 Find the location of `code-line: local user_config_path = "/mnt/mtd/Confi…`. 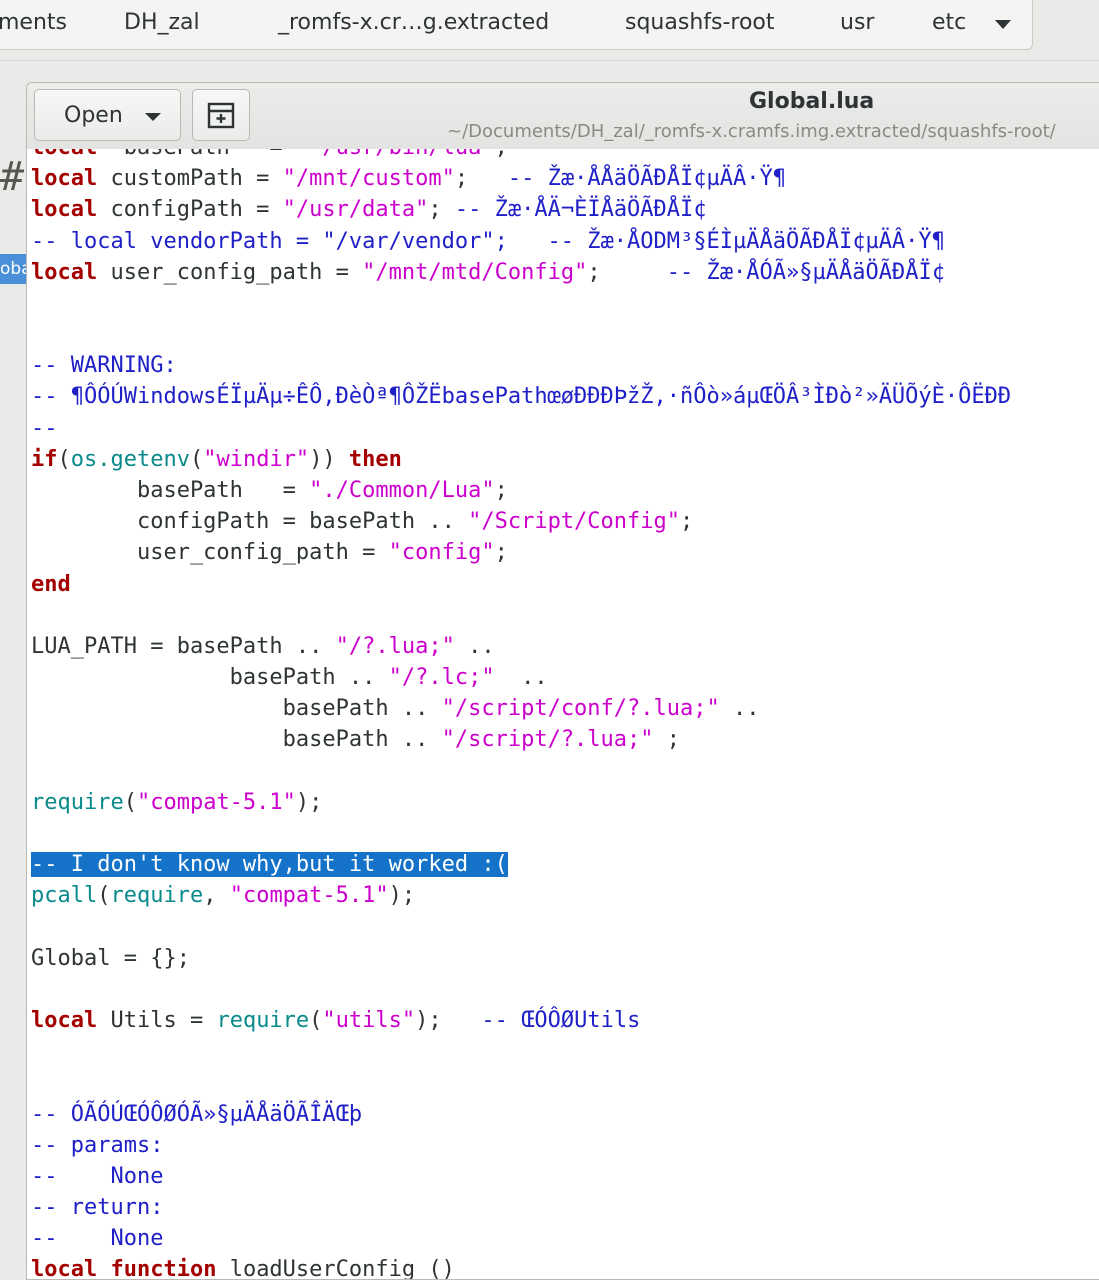

code-line: local user_config_path = "/mnt/mtd/Confi… is located at coordinates (488, 272).